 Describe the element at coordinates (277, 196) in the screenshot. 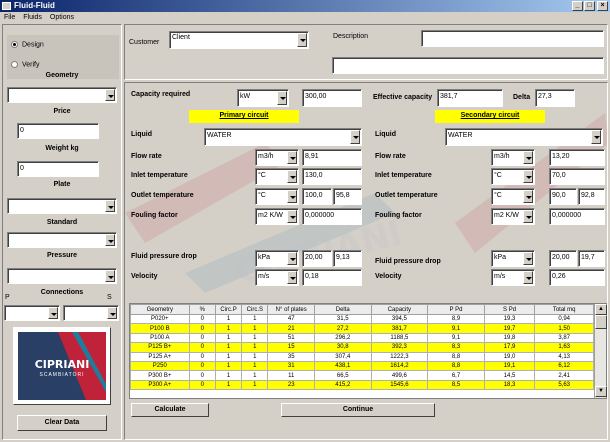

I see `primary-outlet-unit: °C` at that location.